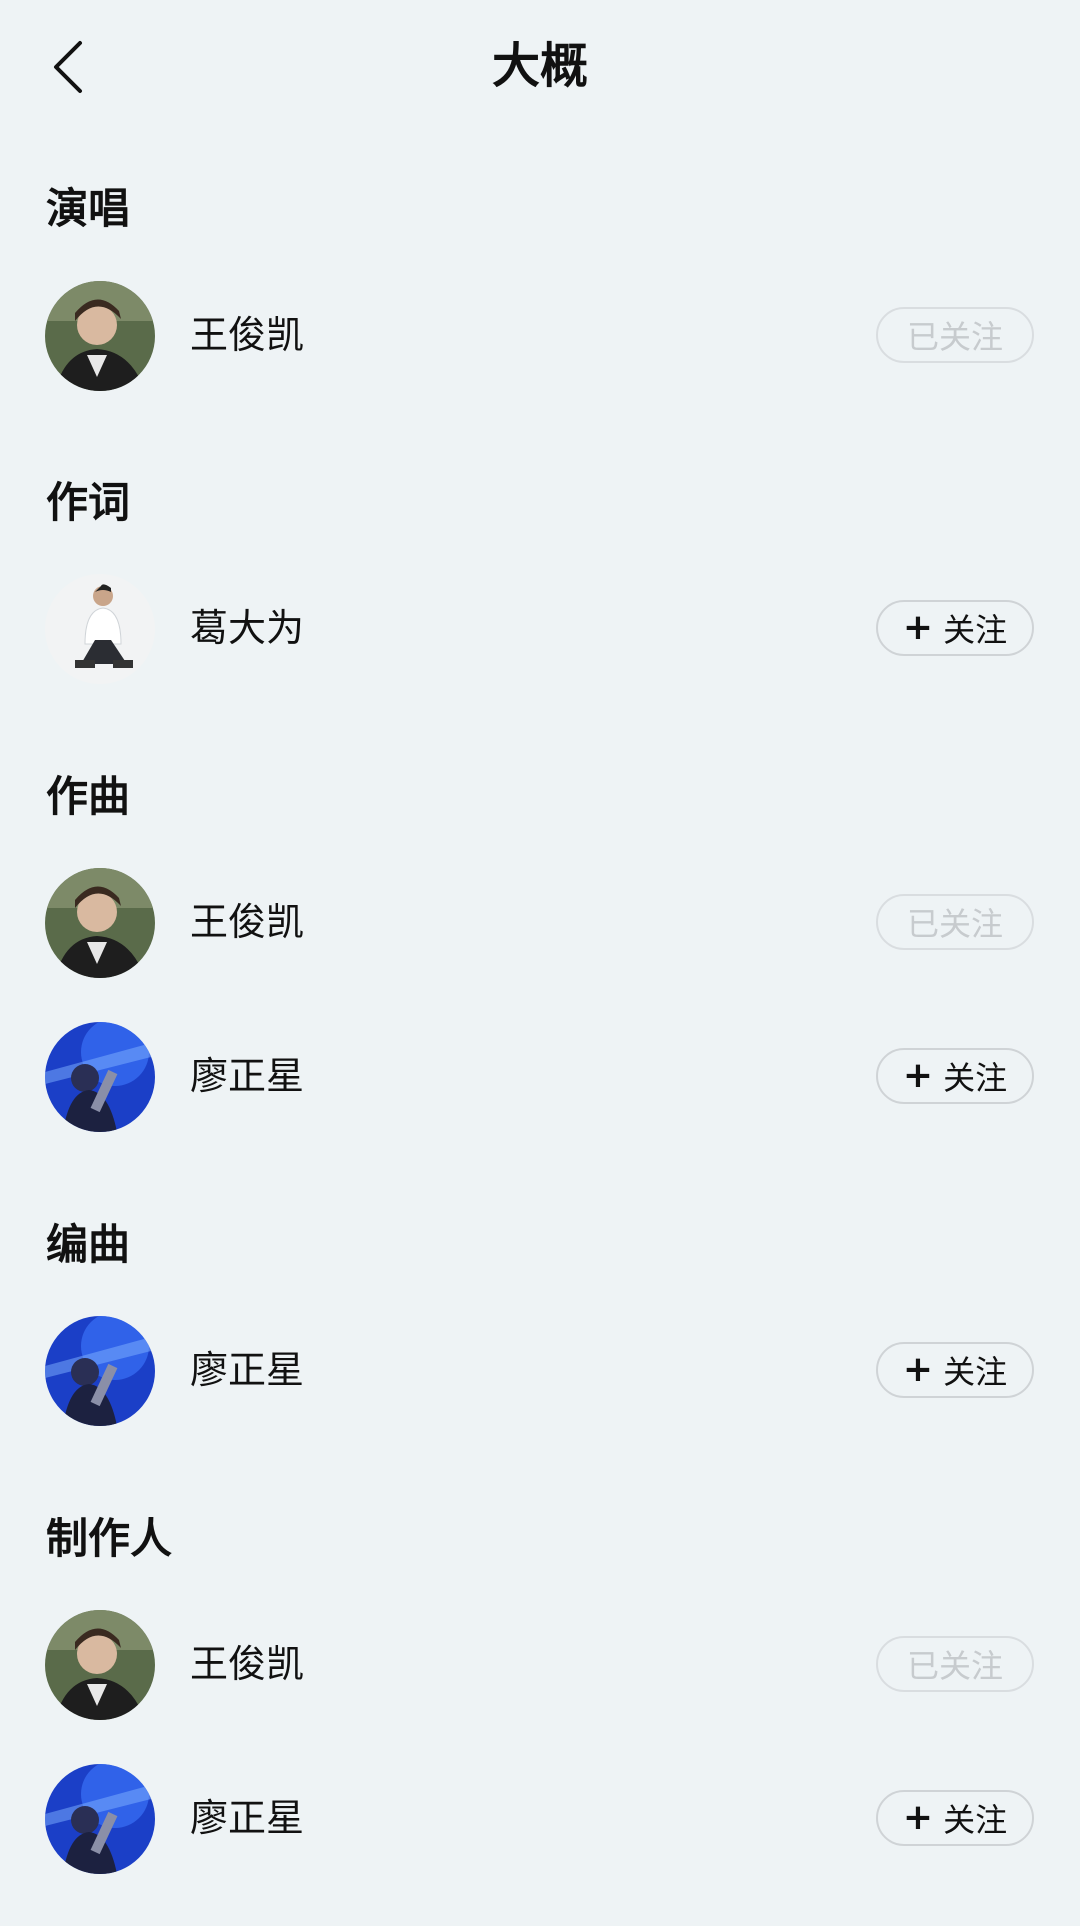 The height and width of the screenshot is (1926, 1080). I want to click on section-title-lyricist: 作词, so click(88, 502).